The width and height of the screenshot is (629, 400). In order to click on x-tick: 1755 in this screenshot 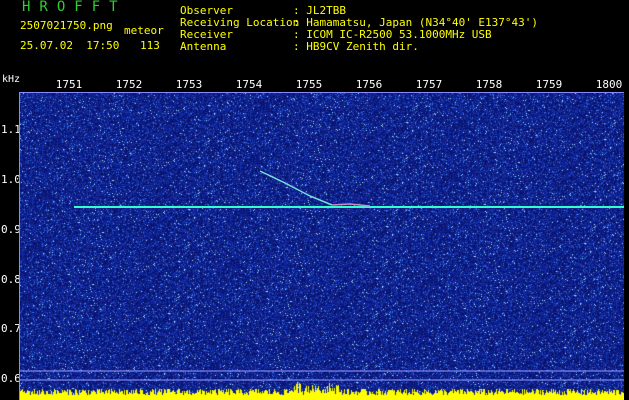, I will do `click(309, 84)`.